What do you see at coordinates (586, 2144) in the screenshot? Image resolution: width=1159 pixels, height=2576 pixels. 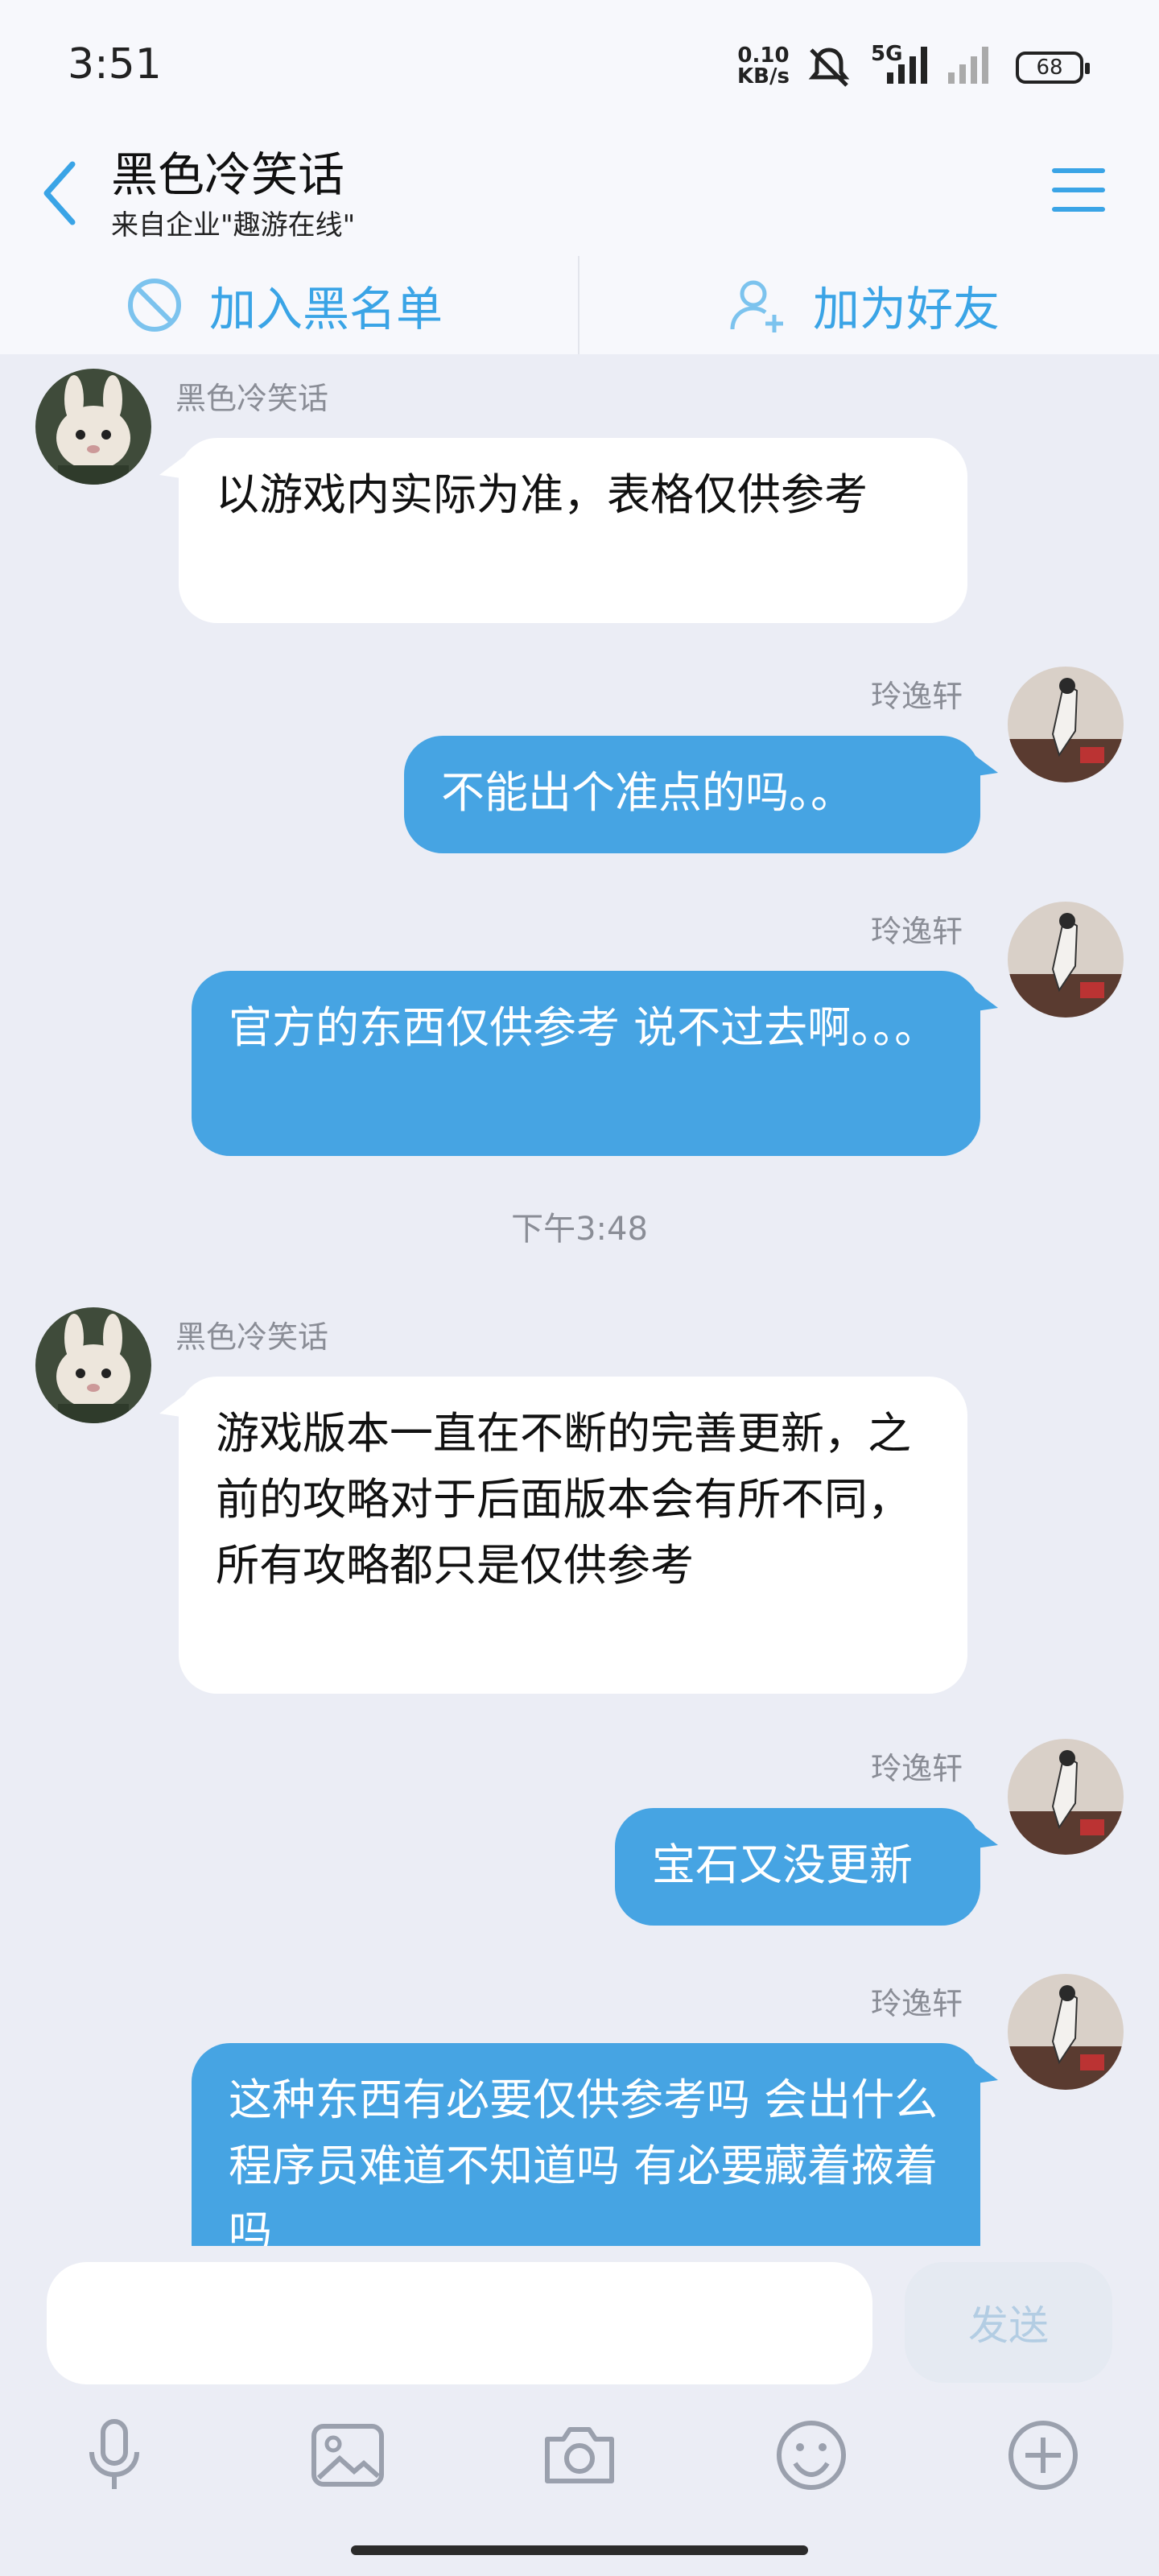 I see `message-bubble-outgoing: 这种东西有必要仅供参考吗 会出什么程序员难道不知道吗 有必要藏着掖着吗` at bounding box center [586, 2144].